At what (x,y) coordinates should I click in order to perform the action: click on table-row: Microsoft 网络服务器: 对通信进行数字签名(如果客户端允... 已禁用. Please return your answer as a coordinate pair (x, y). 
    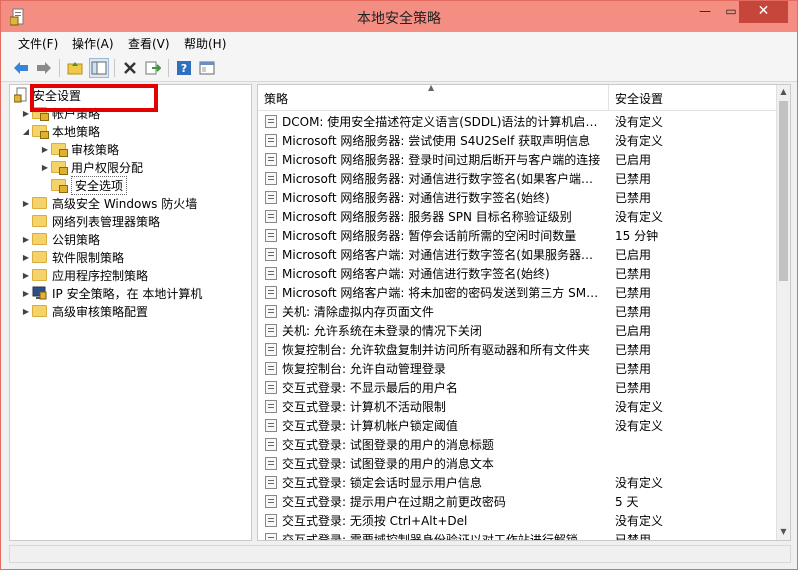
    Looking at the image, I should click on (518, 178).